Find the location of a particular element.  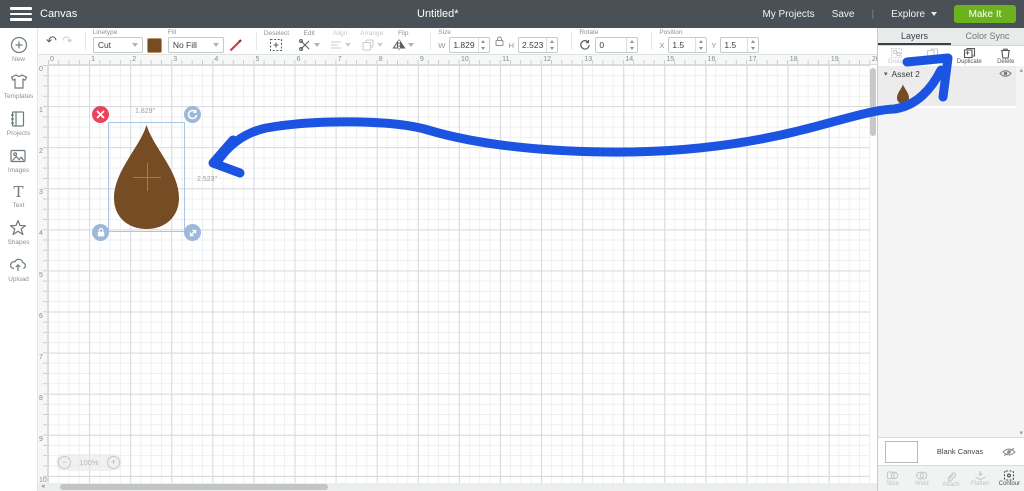

eye-off-icon is located at coordinates (1009, 452).